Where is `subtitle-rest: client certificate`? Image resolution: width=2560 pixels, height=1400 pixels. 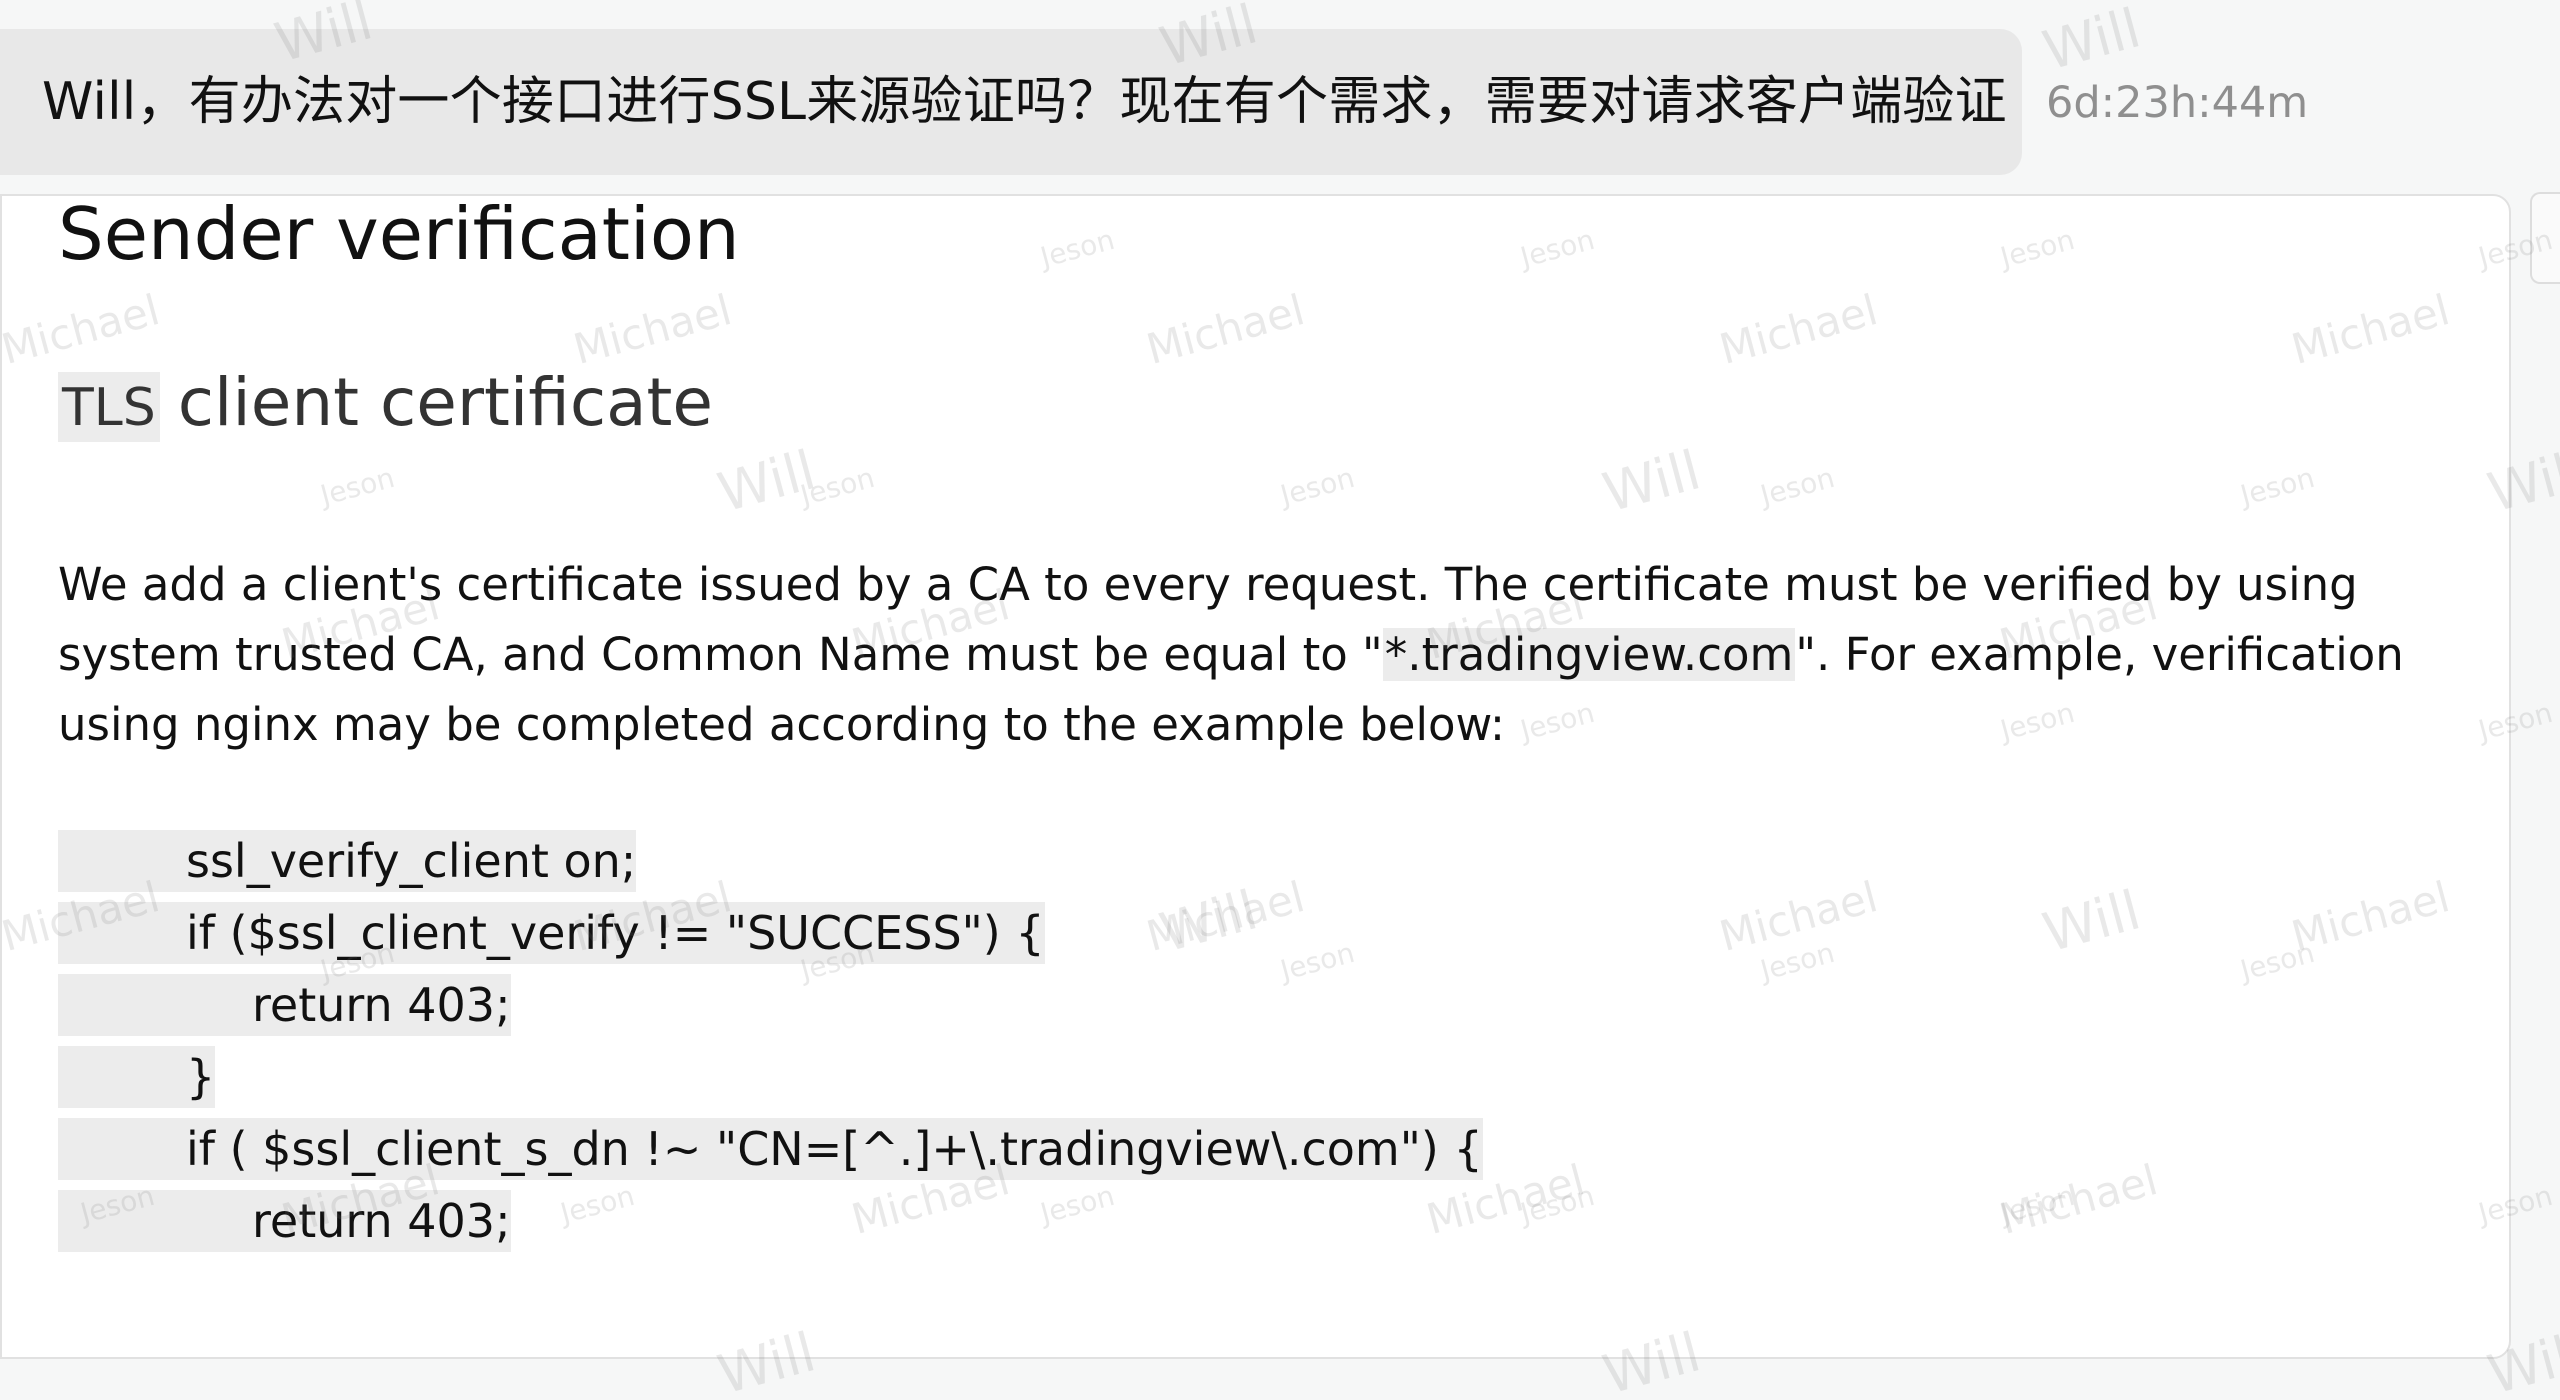
subtitle-rest: client certificate is located at coordinates (445, 402).